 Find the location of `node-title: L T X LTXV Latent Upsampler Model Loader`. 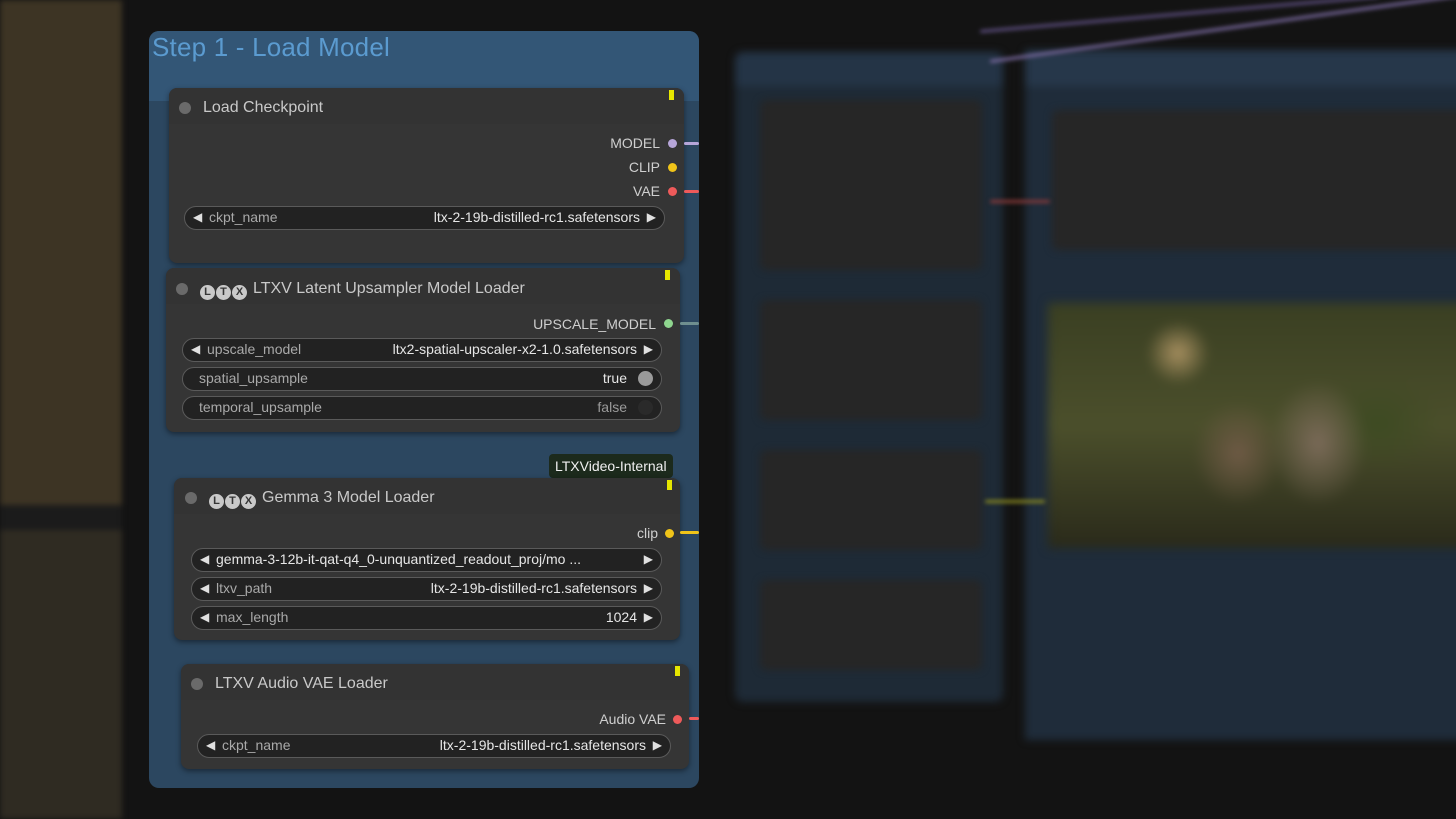

node-title: L T X LTXV Latent Upsampler Model Loader is located at coordinates (362, 290).